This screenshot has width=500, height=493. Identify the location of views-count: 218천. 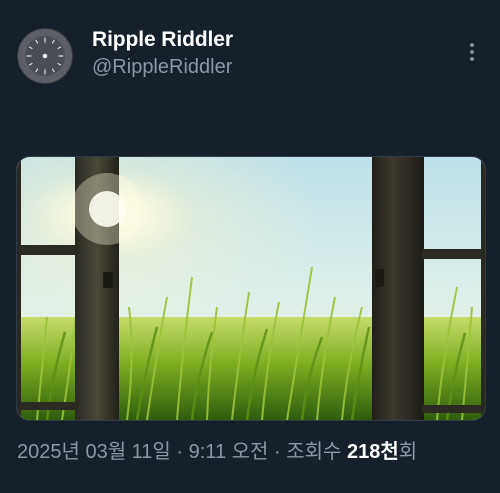
(373, 452).